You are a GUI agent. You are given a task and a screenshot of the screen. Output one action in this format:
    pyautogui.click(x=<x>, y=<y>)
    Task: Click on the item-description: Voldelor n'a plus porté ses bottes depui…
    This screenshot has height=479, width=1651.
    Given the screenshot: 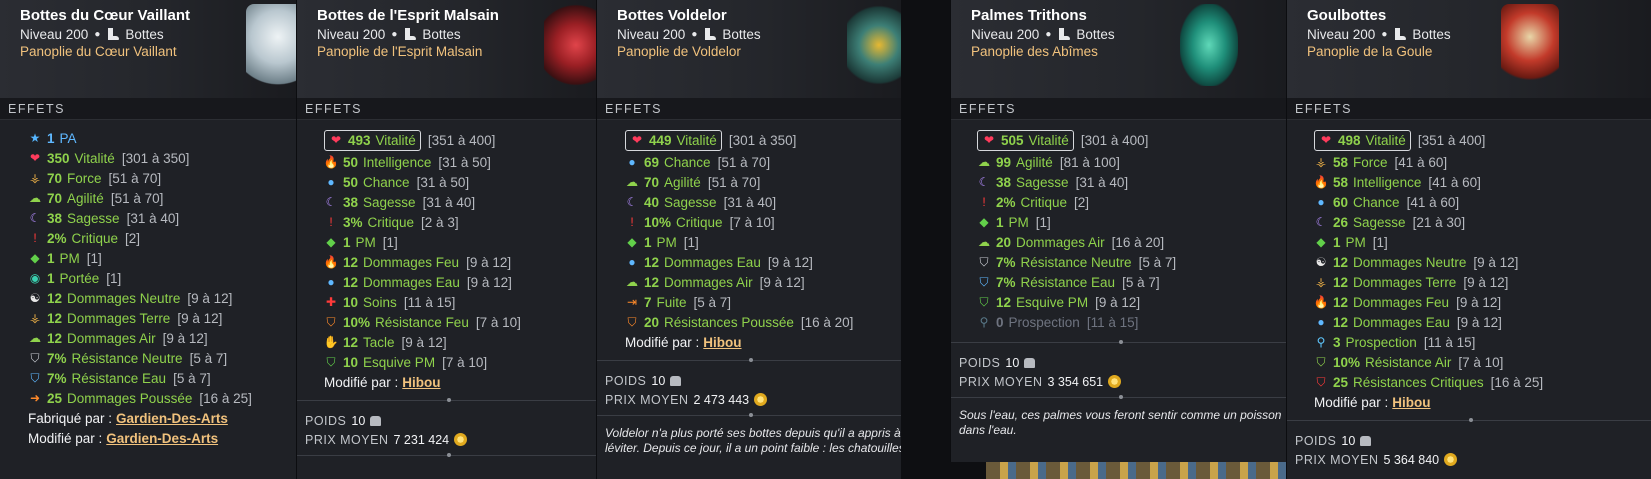 What is the action you would take?
    pyautogui.click(x=753, y=440)
    